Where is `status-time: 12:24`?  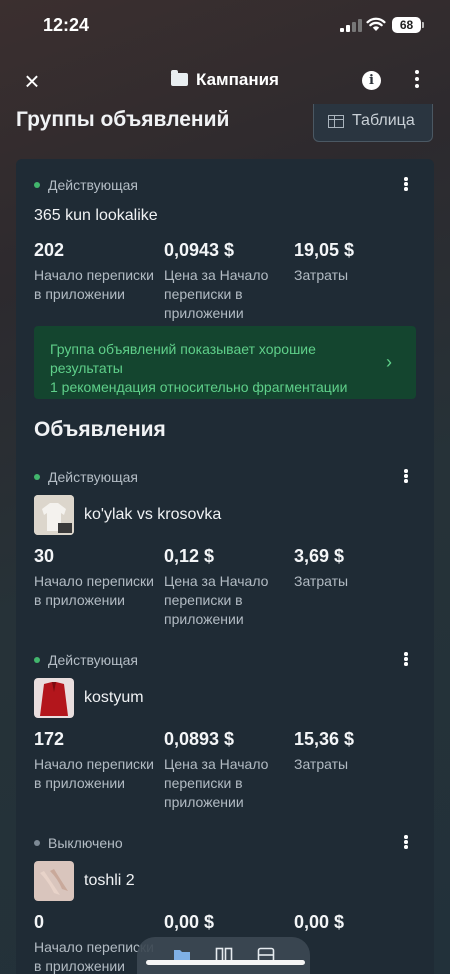 status-time: 12:24 is located at coordinates (66, 25).